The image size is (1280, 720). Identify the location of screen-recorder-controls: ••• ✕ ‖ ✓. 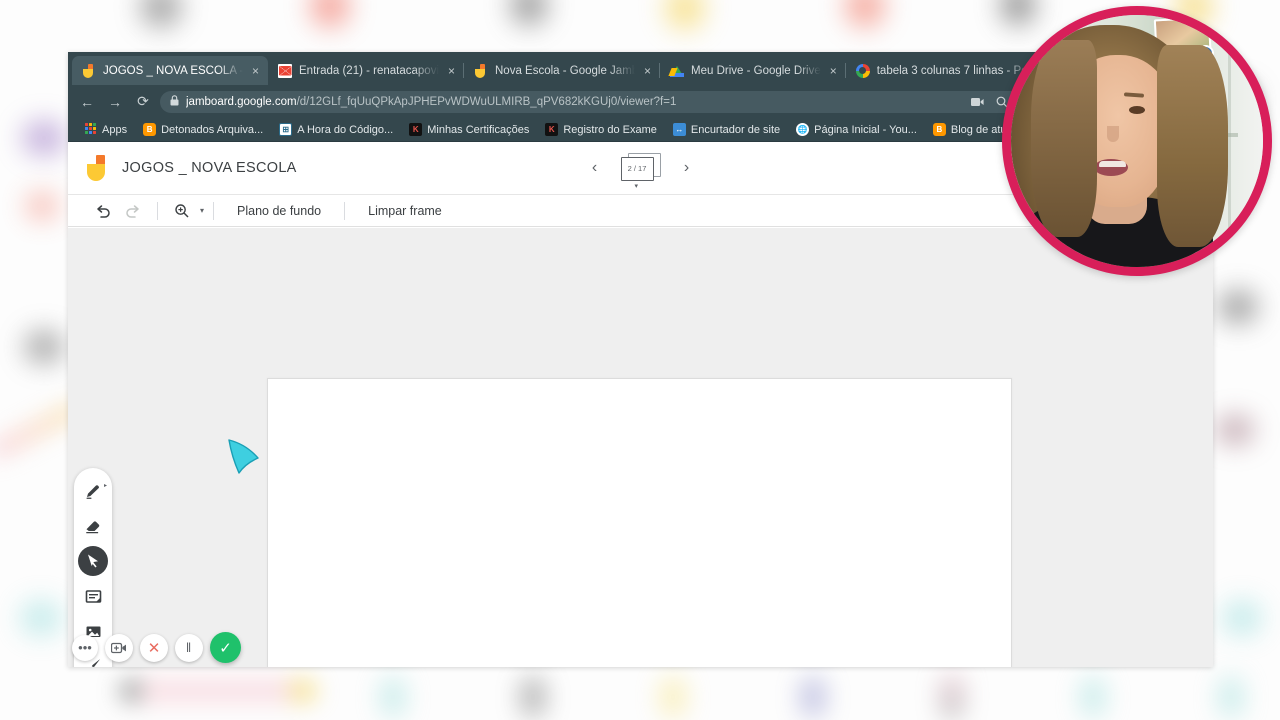
(154, 647).